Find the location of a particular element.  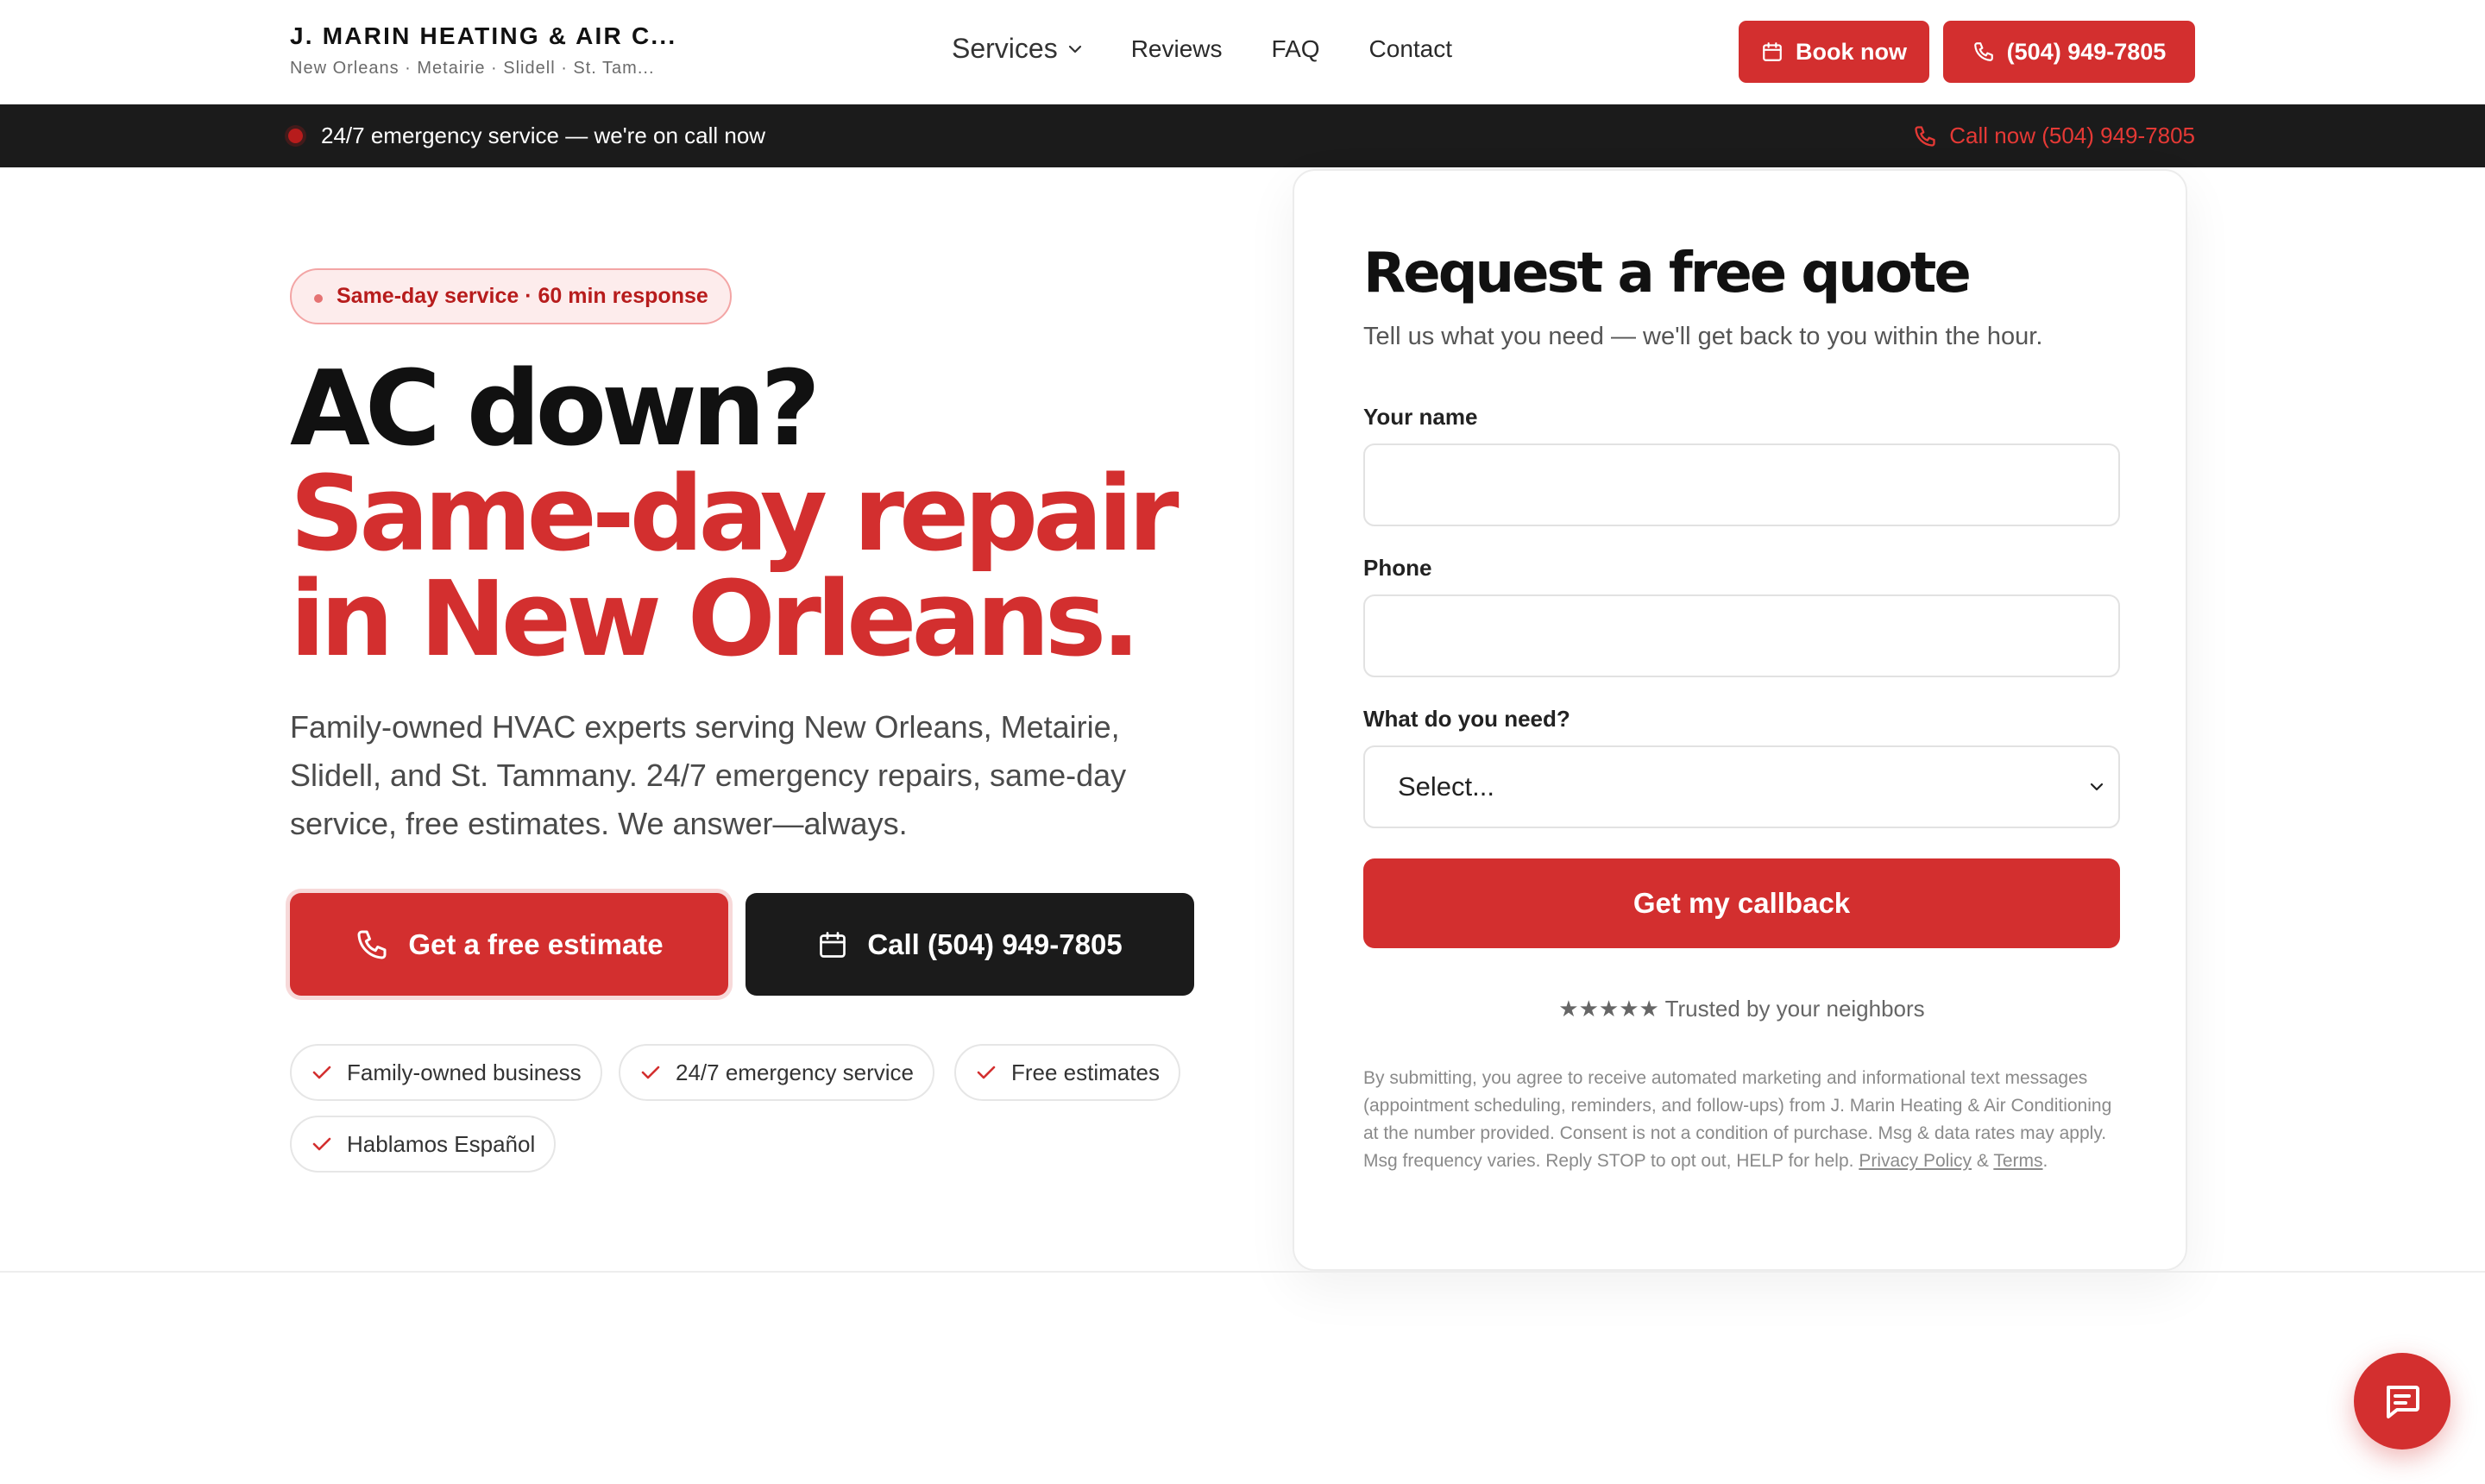

header-phone-label: (504) 949-7805 is located at coordinates (2086, 51).